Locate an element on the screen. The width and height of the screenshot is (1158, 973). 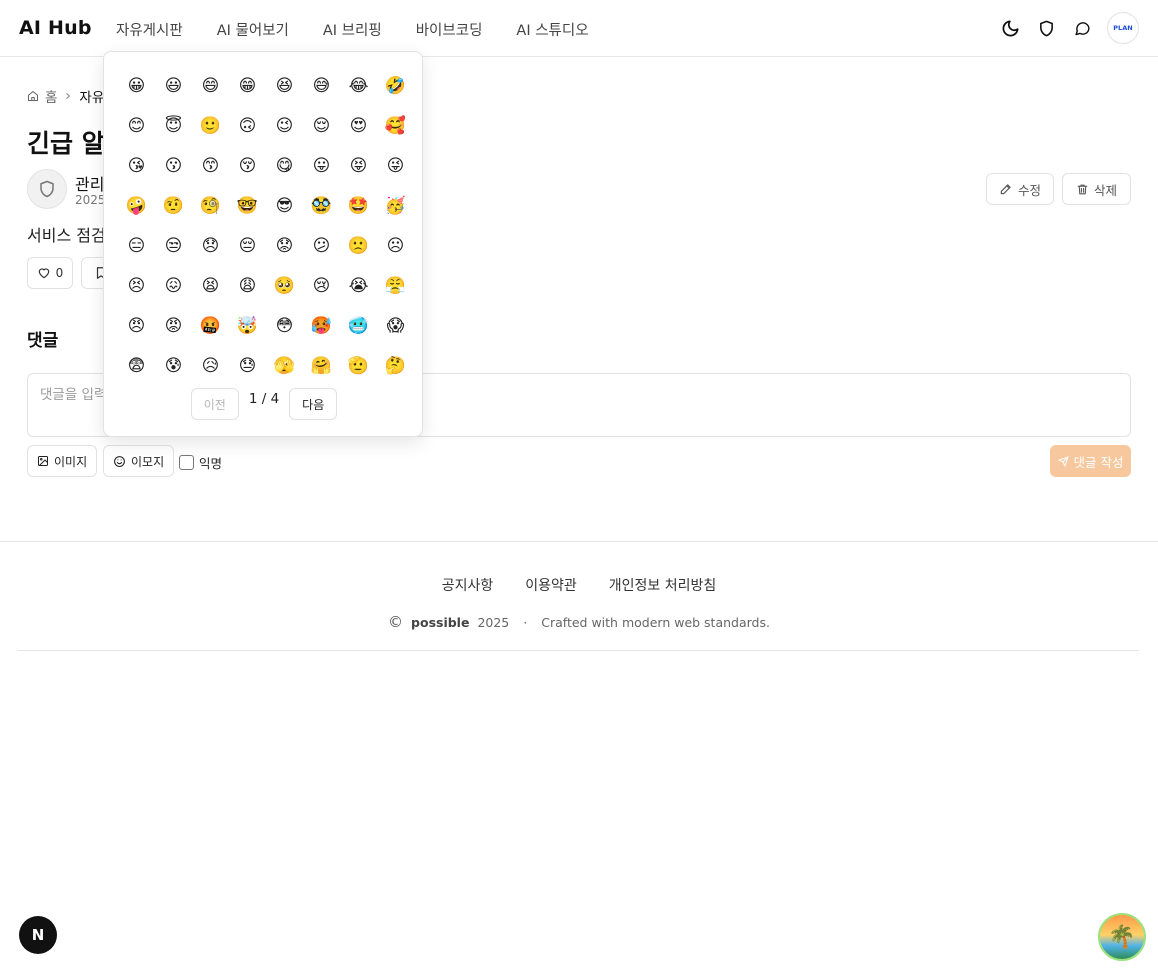
emoji-option: 🤪 is located at coordinates (136, 206).